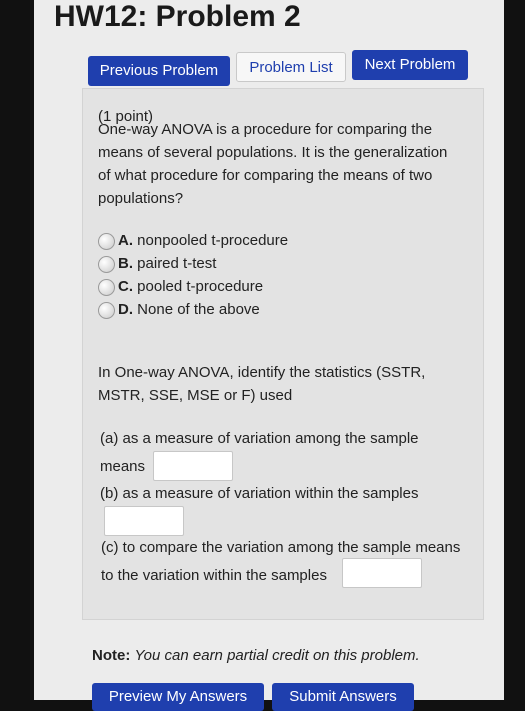 Image resolution: width=525 pixels, height=711 pixels. I want to click on option-label: nonpooled t-procedure, so click(213, 240).